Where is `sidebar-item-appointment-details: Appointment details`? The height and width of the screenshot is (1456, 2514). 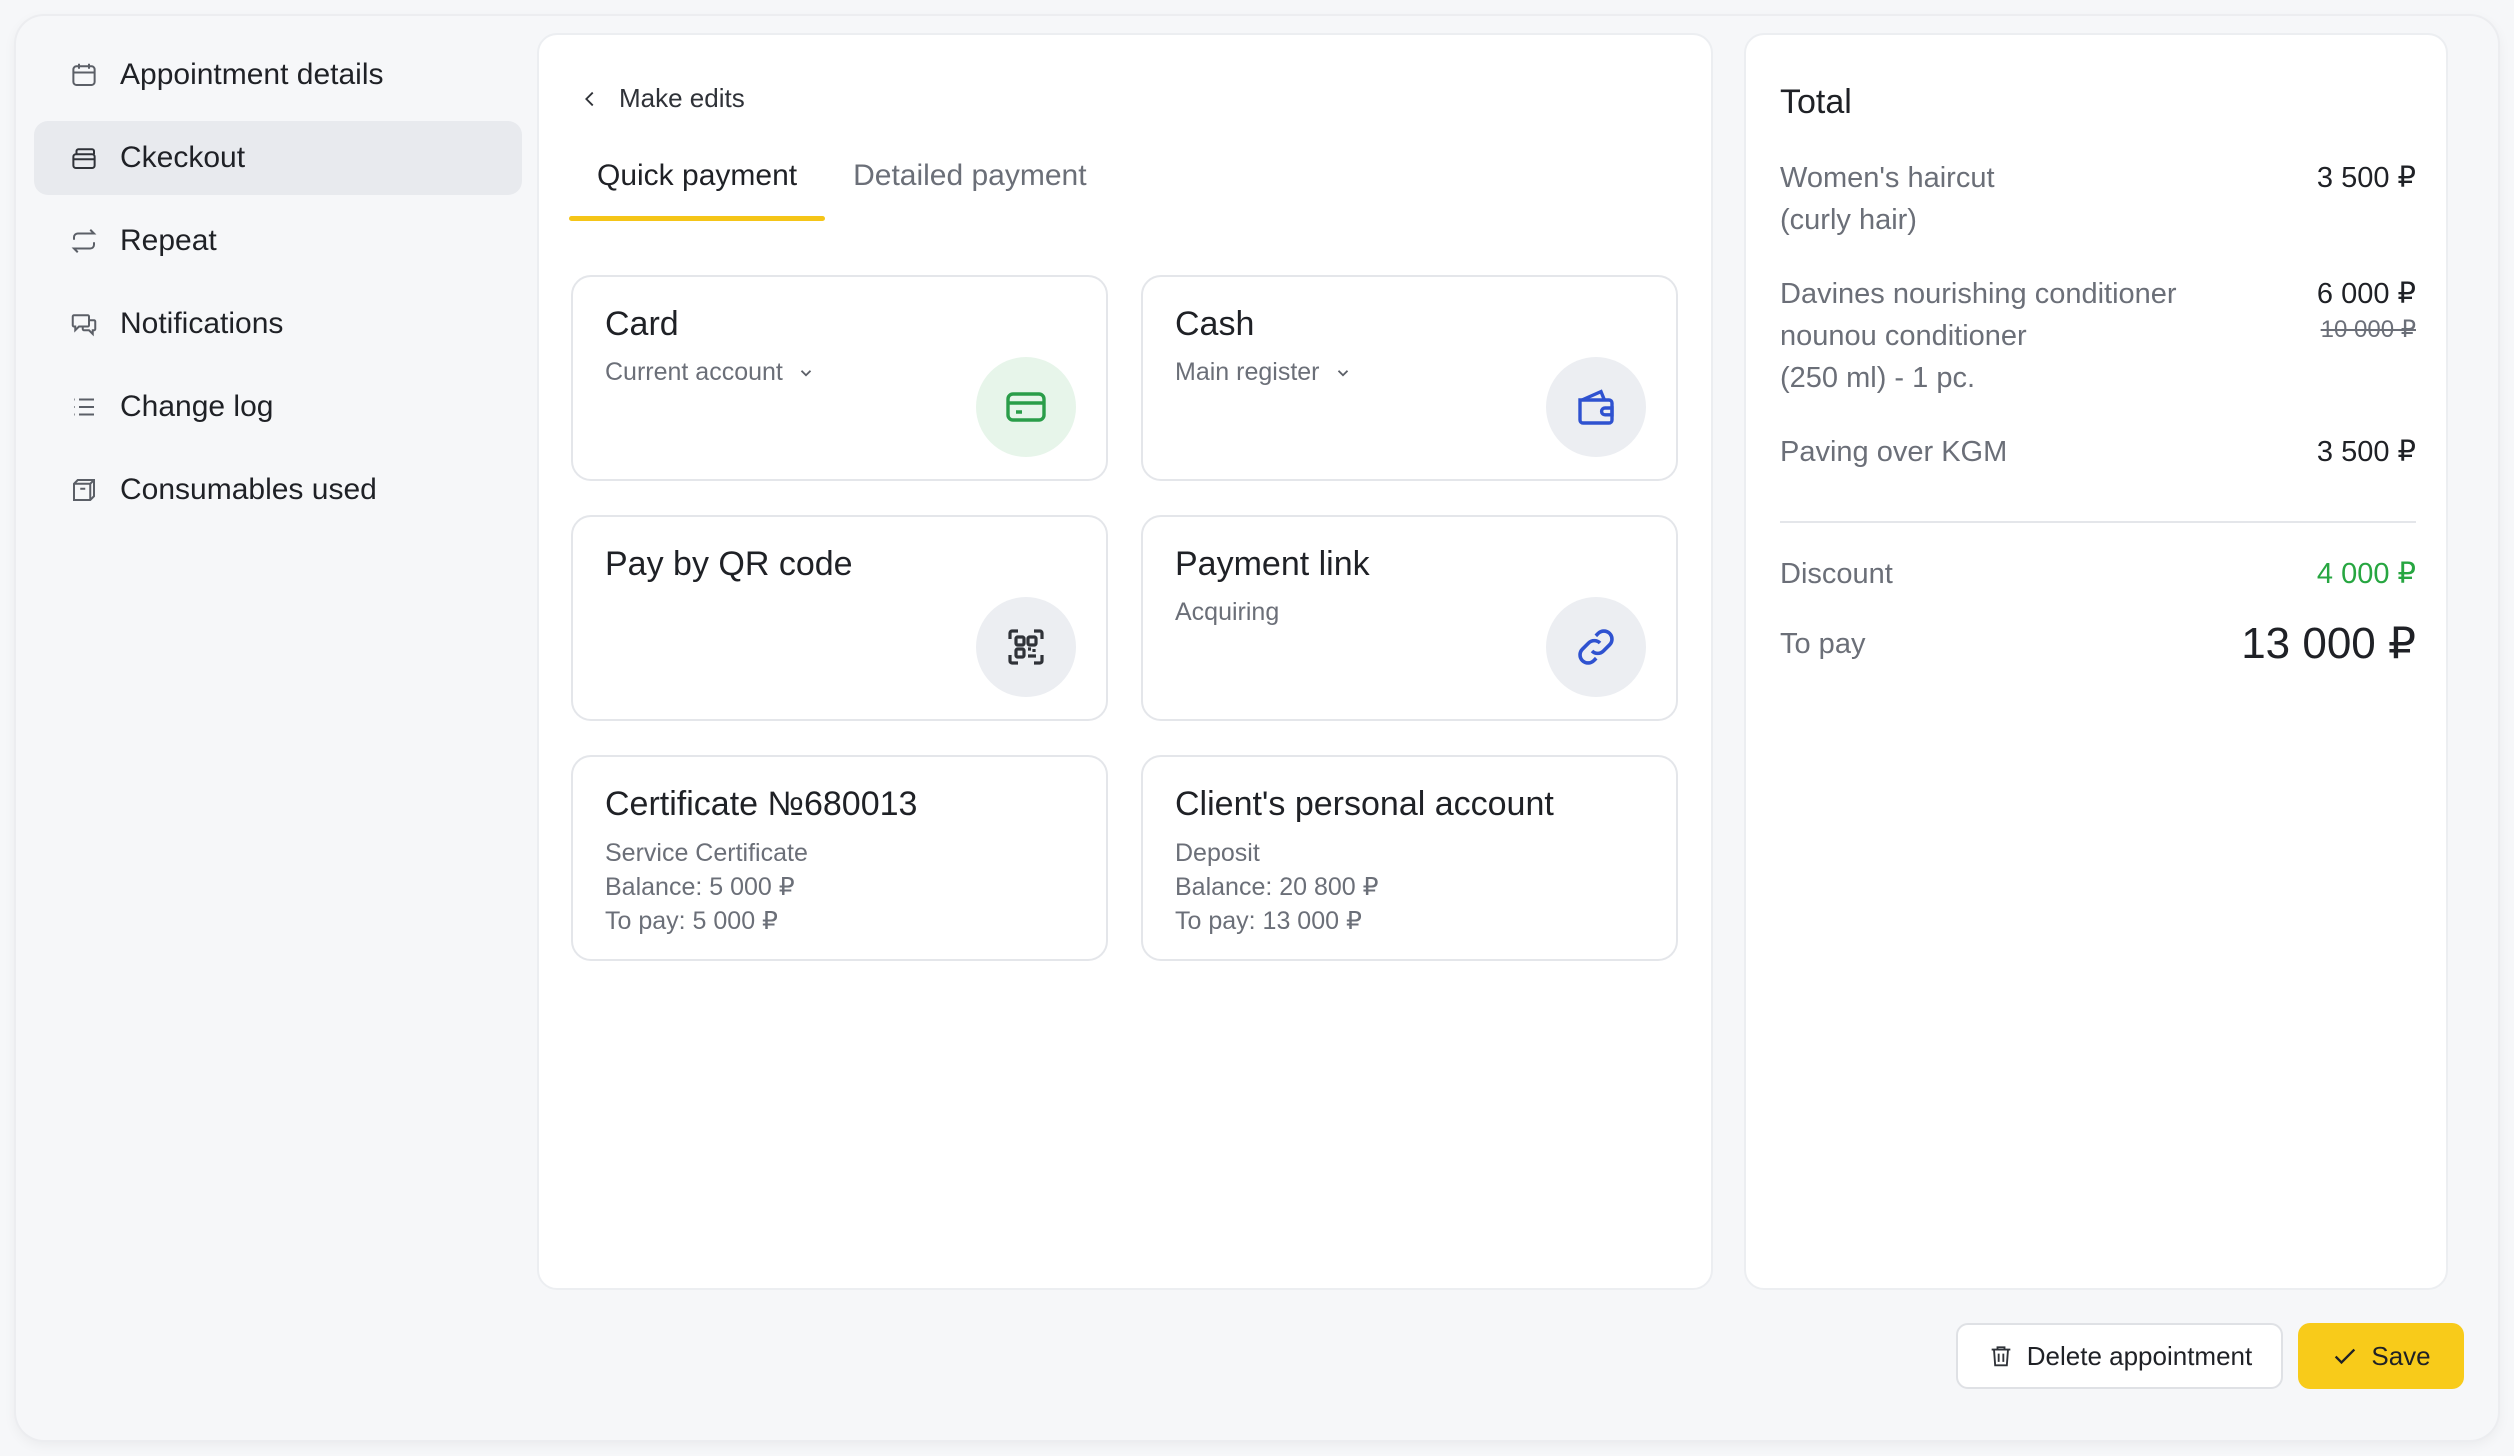 sidebar-item-appointment-details: Appointment details is located at coordinates (278, 75).